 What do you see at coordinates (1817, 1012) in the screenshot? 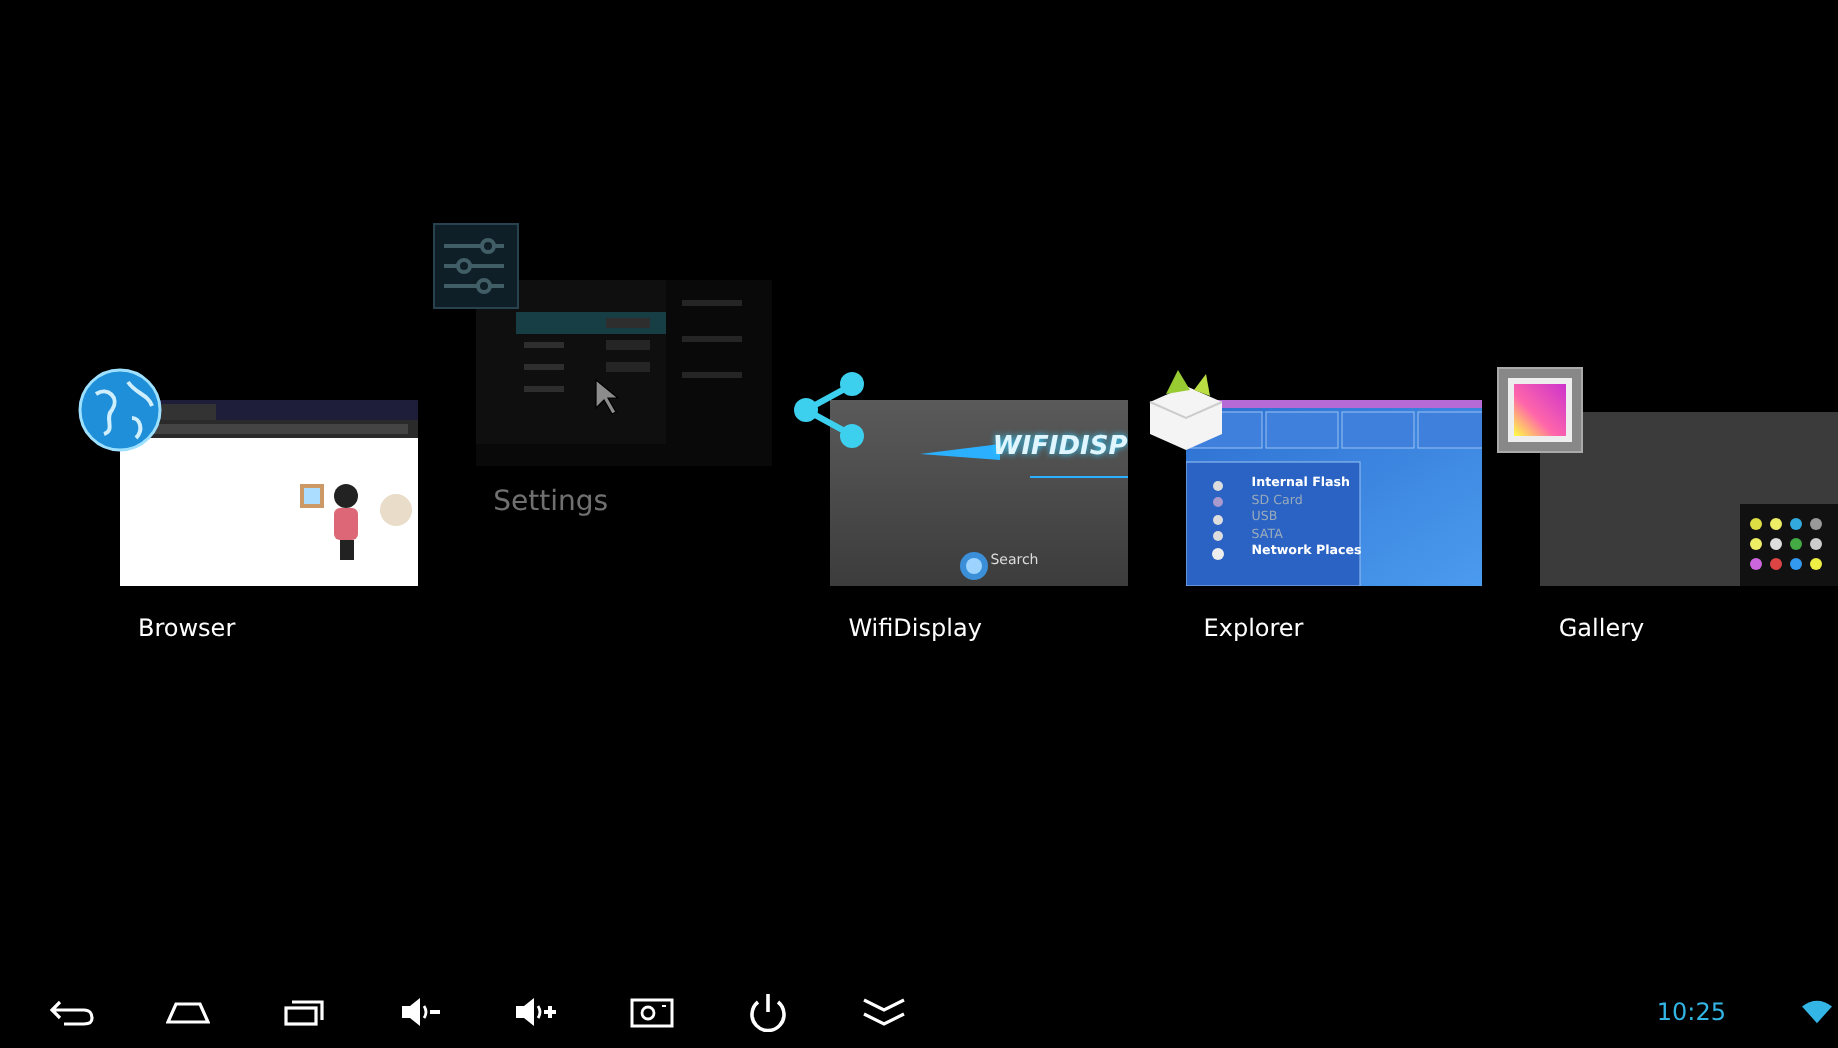
I see `wifi-icon` at bounding box center [1817, 1012].